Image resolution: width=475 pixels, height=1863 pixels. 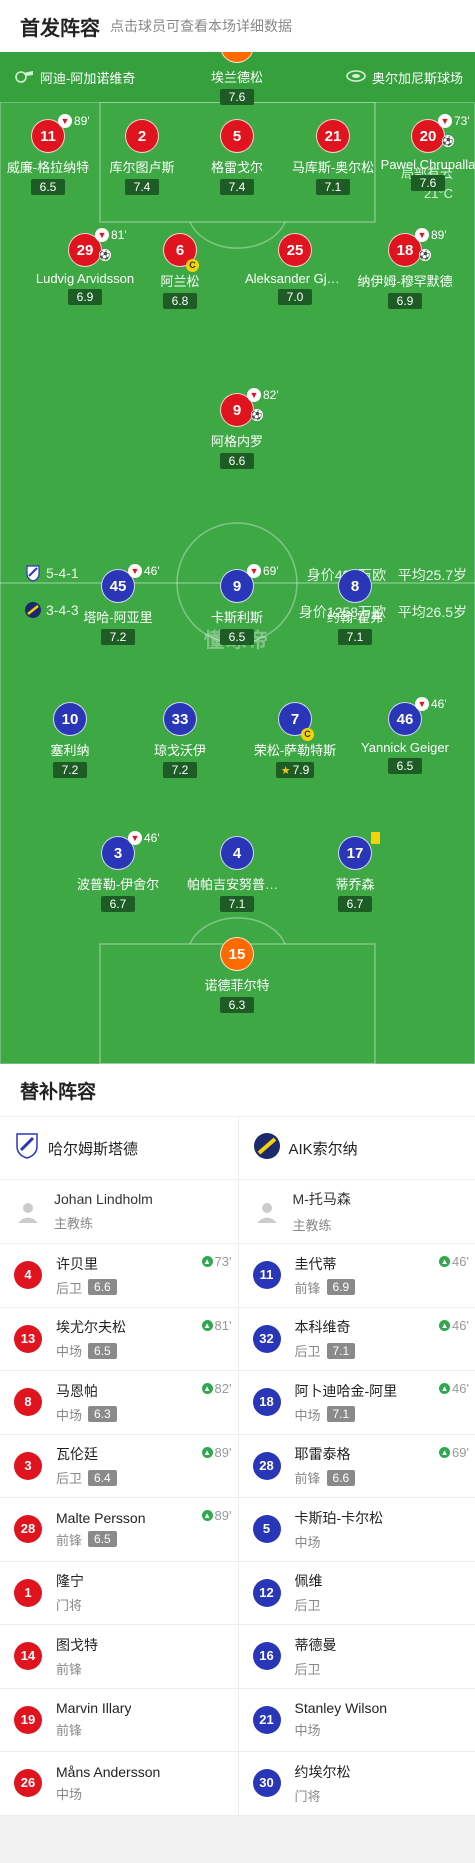 What do you see at coordinates (356, 1720) in the screenshot?
I see `sub-player-row: 21 Stanley Wilson 中场` at bounding box center [356, 1720].